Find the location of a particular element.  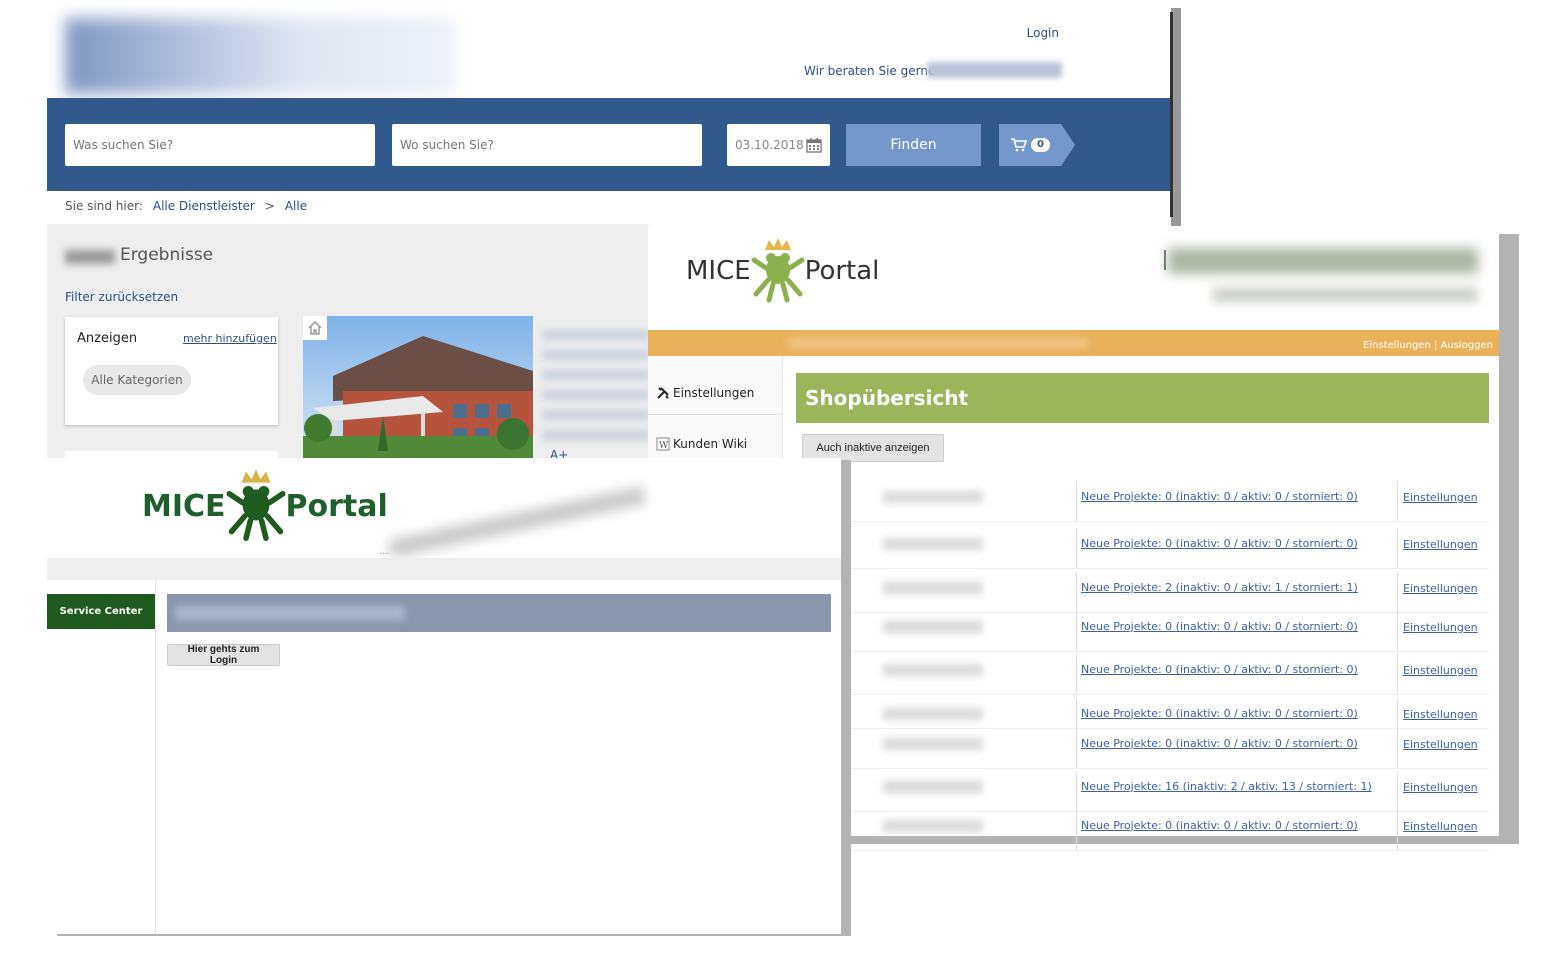

top-bar is located at coordinates (444, 569).